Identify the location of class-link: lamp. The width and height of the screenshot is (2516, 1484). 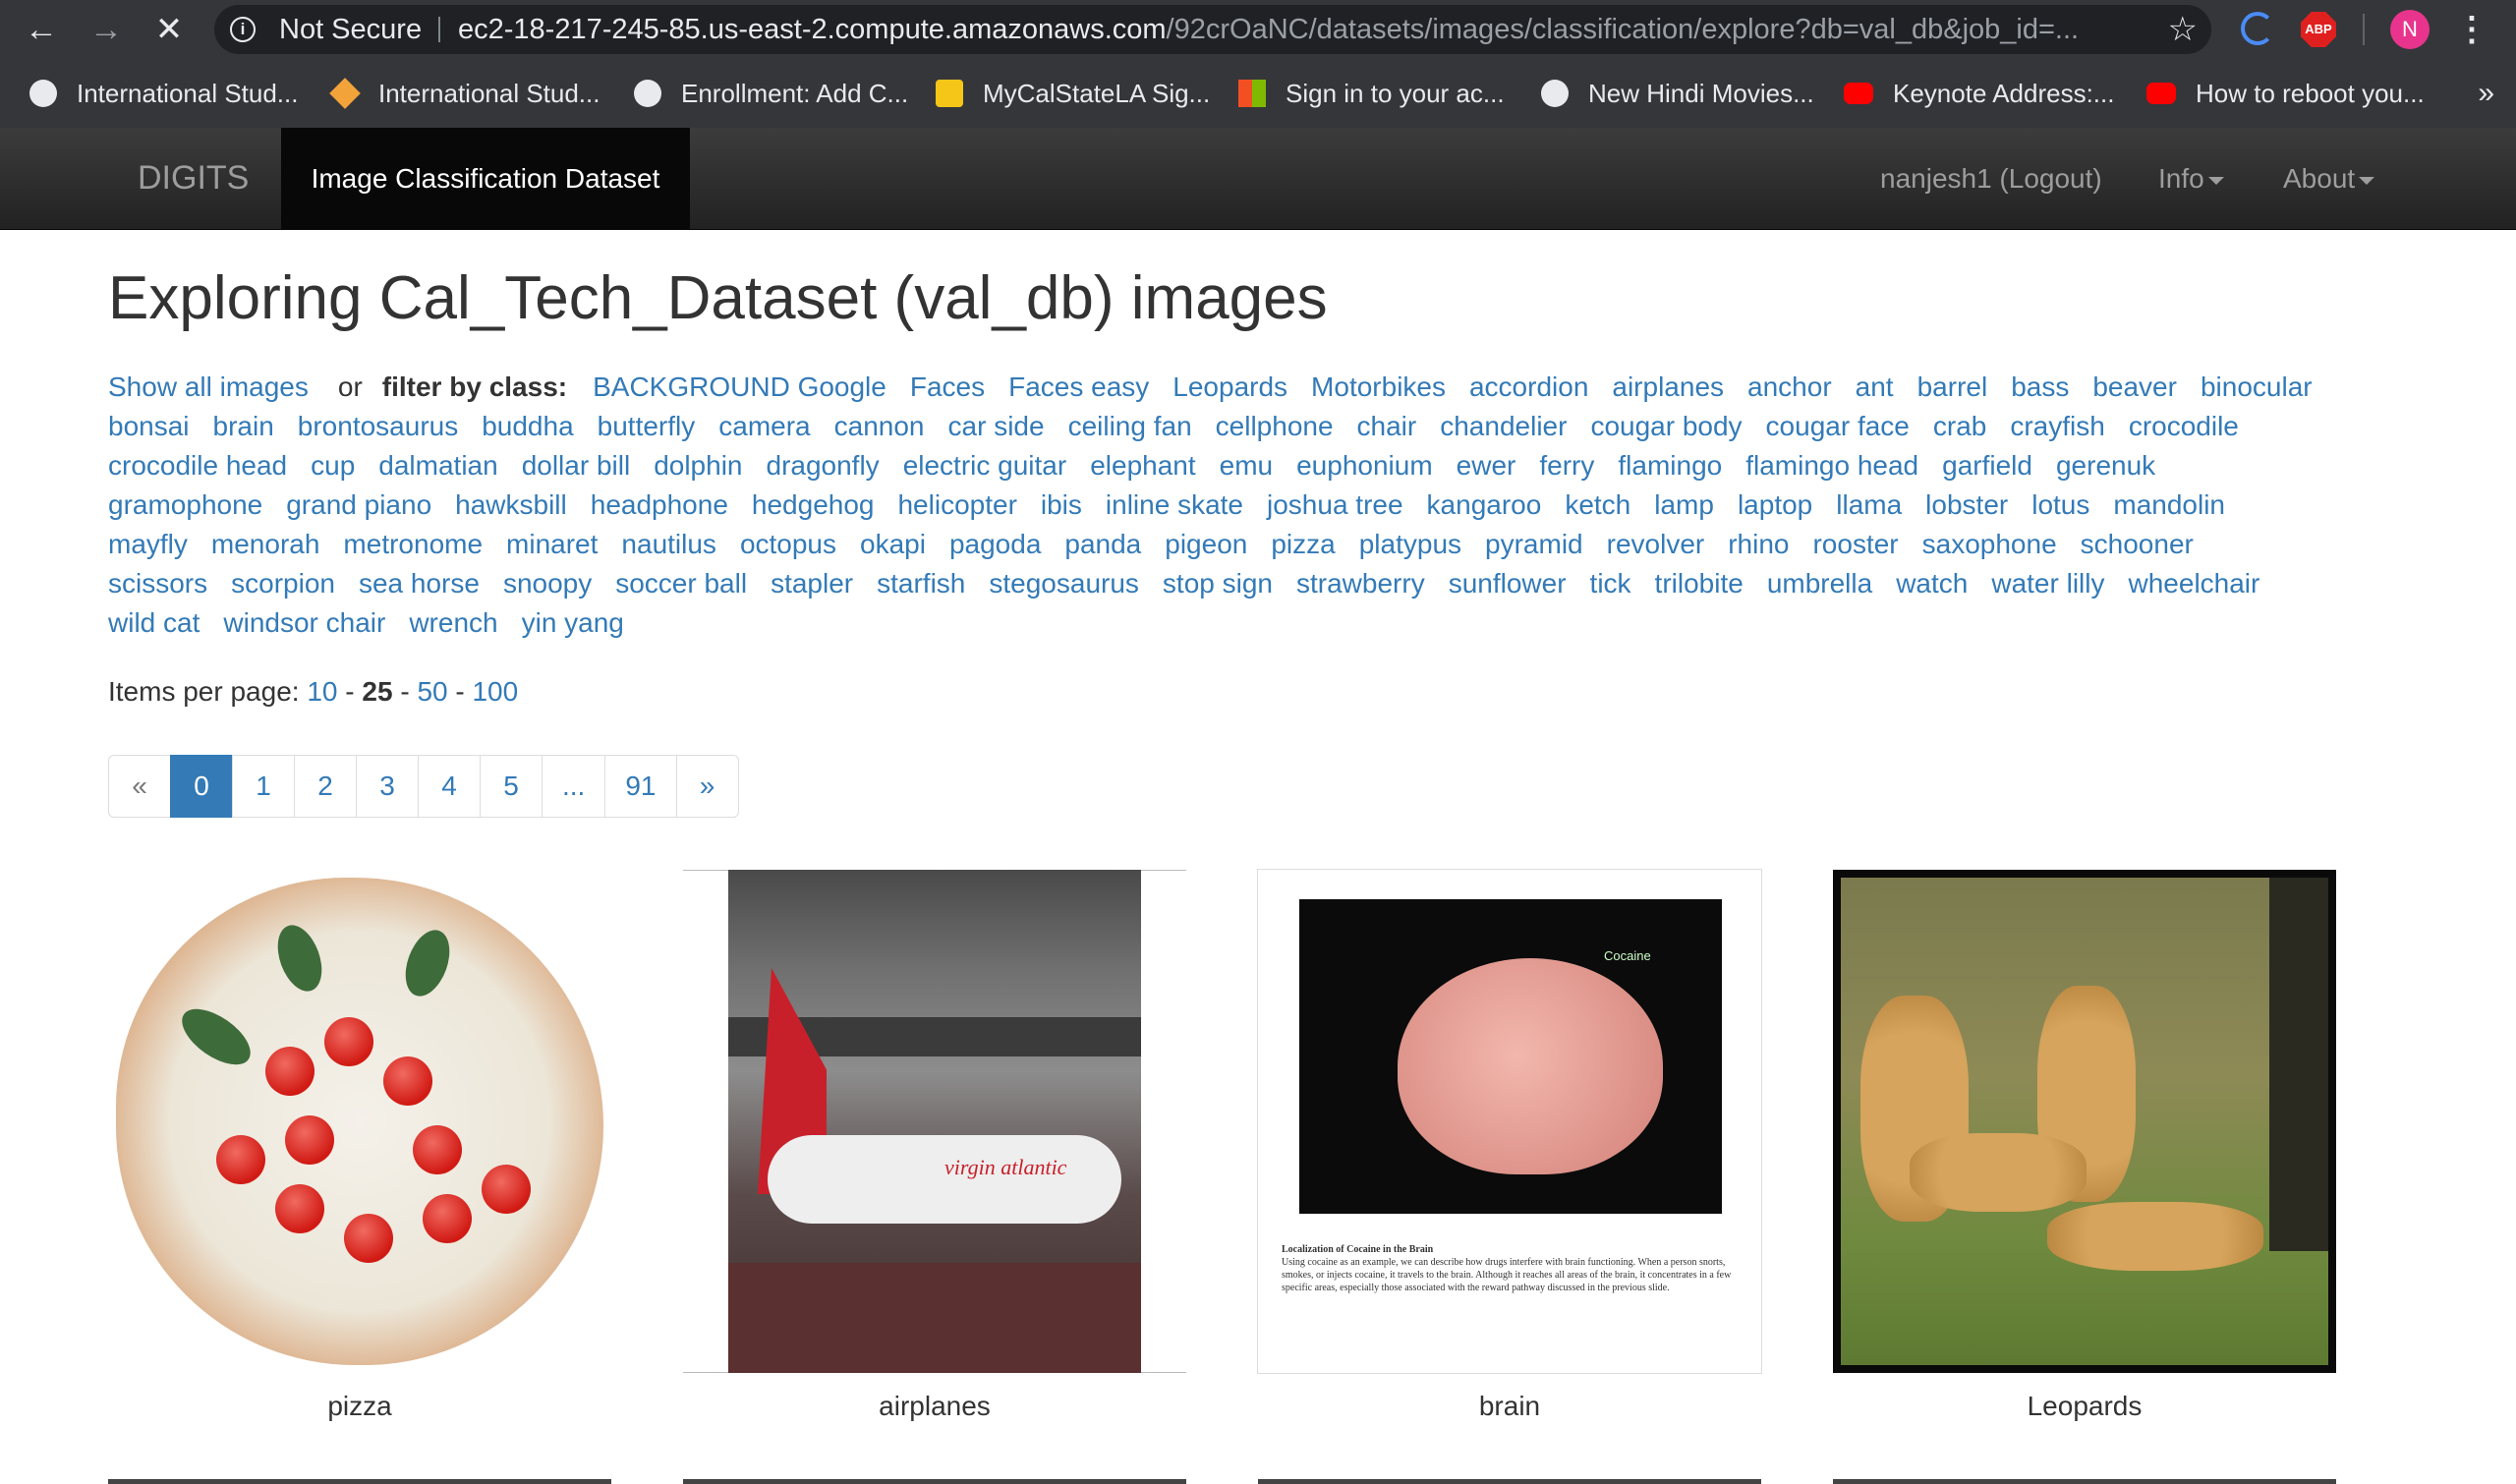
(1684, 504).